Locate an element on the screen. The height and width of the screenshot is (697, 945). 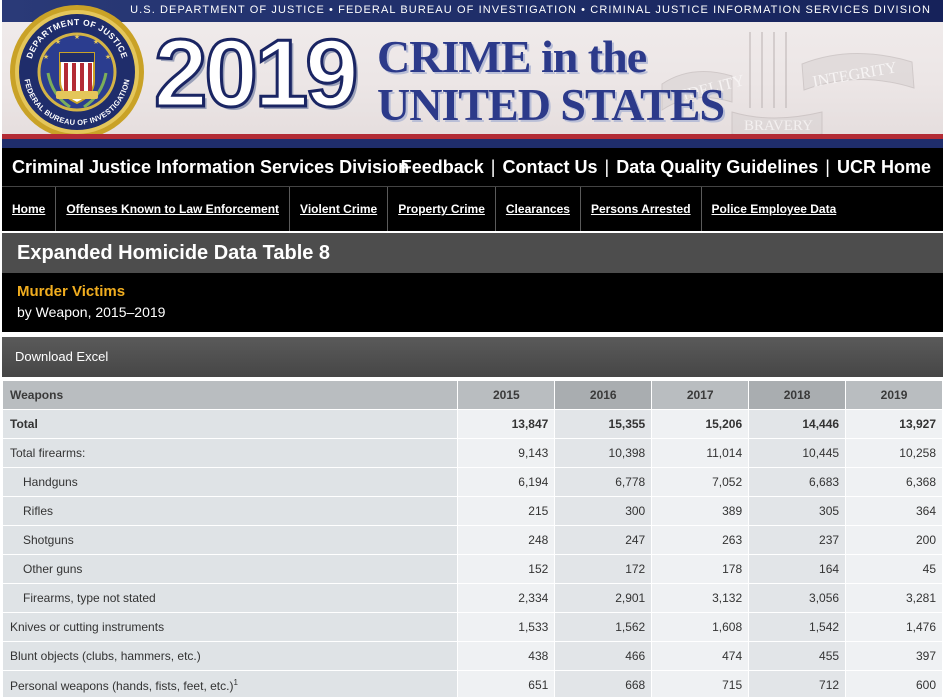
cell-value: 305 is located at coordinates (797, 511).